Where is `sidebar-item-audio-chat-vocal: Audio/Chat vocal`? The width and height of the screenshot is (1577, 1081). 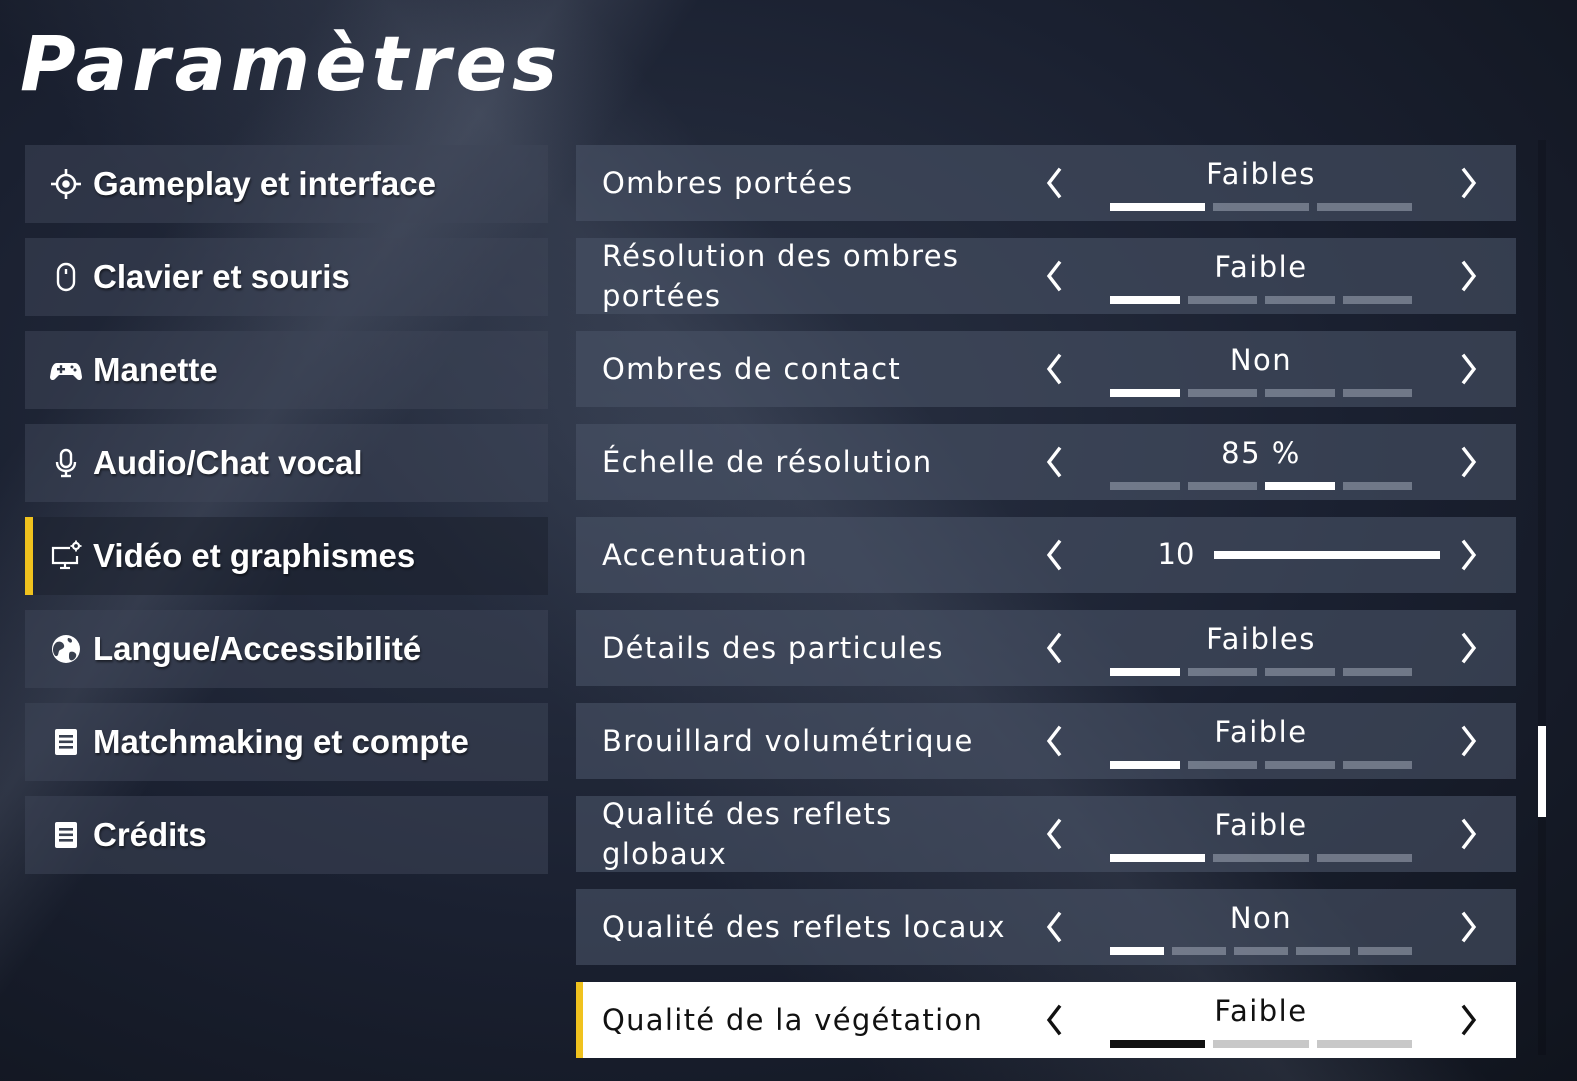
sidebar-item-audio-chat-vocal: Audio/Chat vocal is located at coordinates (286, 463).